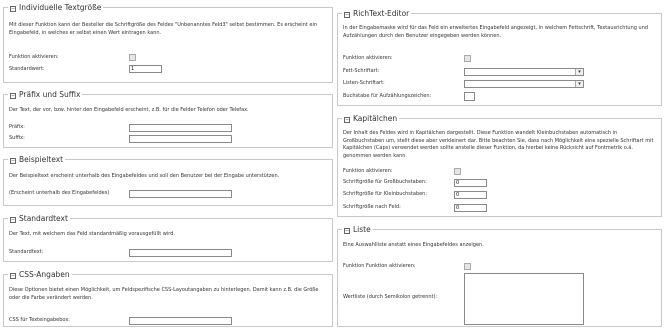  Describe the element at coordinates (180, 139) in the screenshot. I see `suffix-input` at that location.